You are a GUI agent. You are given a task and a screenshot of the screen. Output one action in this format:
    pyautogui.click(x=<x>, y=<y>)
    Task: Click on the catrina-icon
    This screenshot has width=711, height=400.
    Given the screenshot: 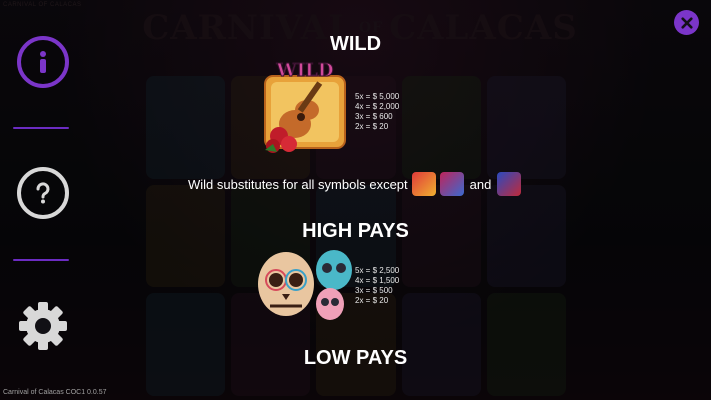 What is the action you would take?
    pyautogui.click(x=509, y=184)
    